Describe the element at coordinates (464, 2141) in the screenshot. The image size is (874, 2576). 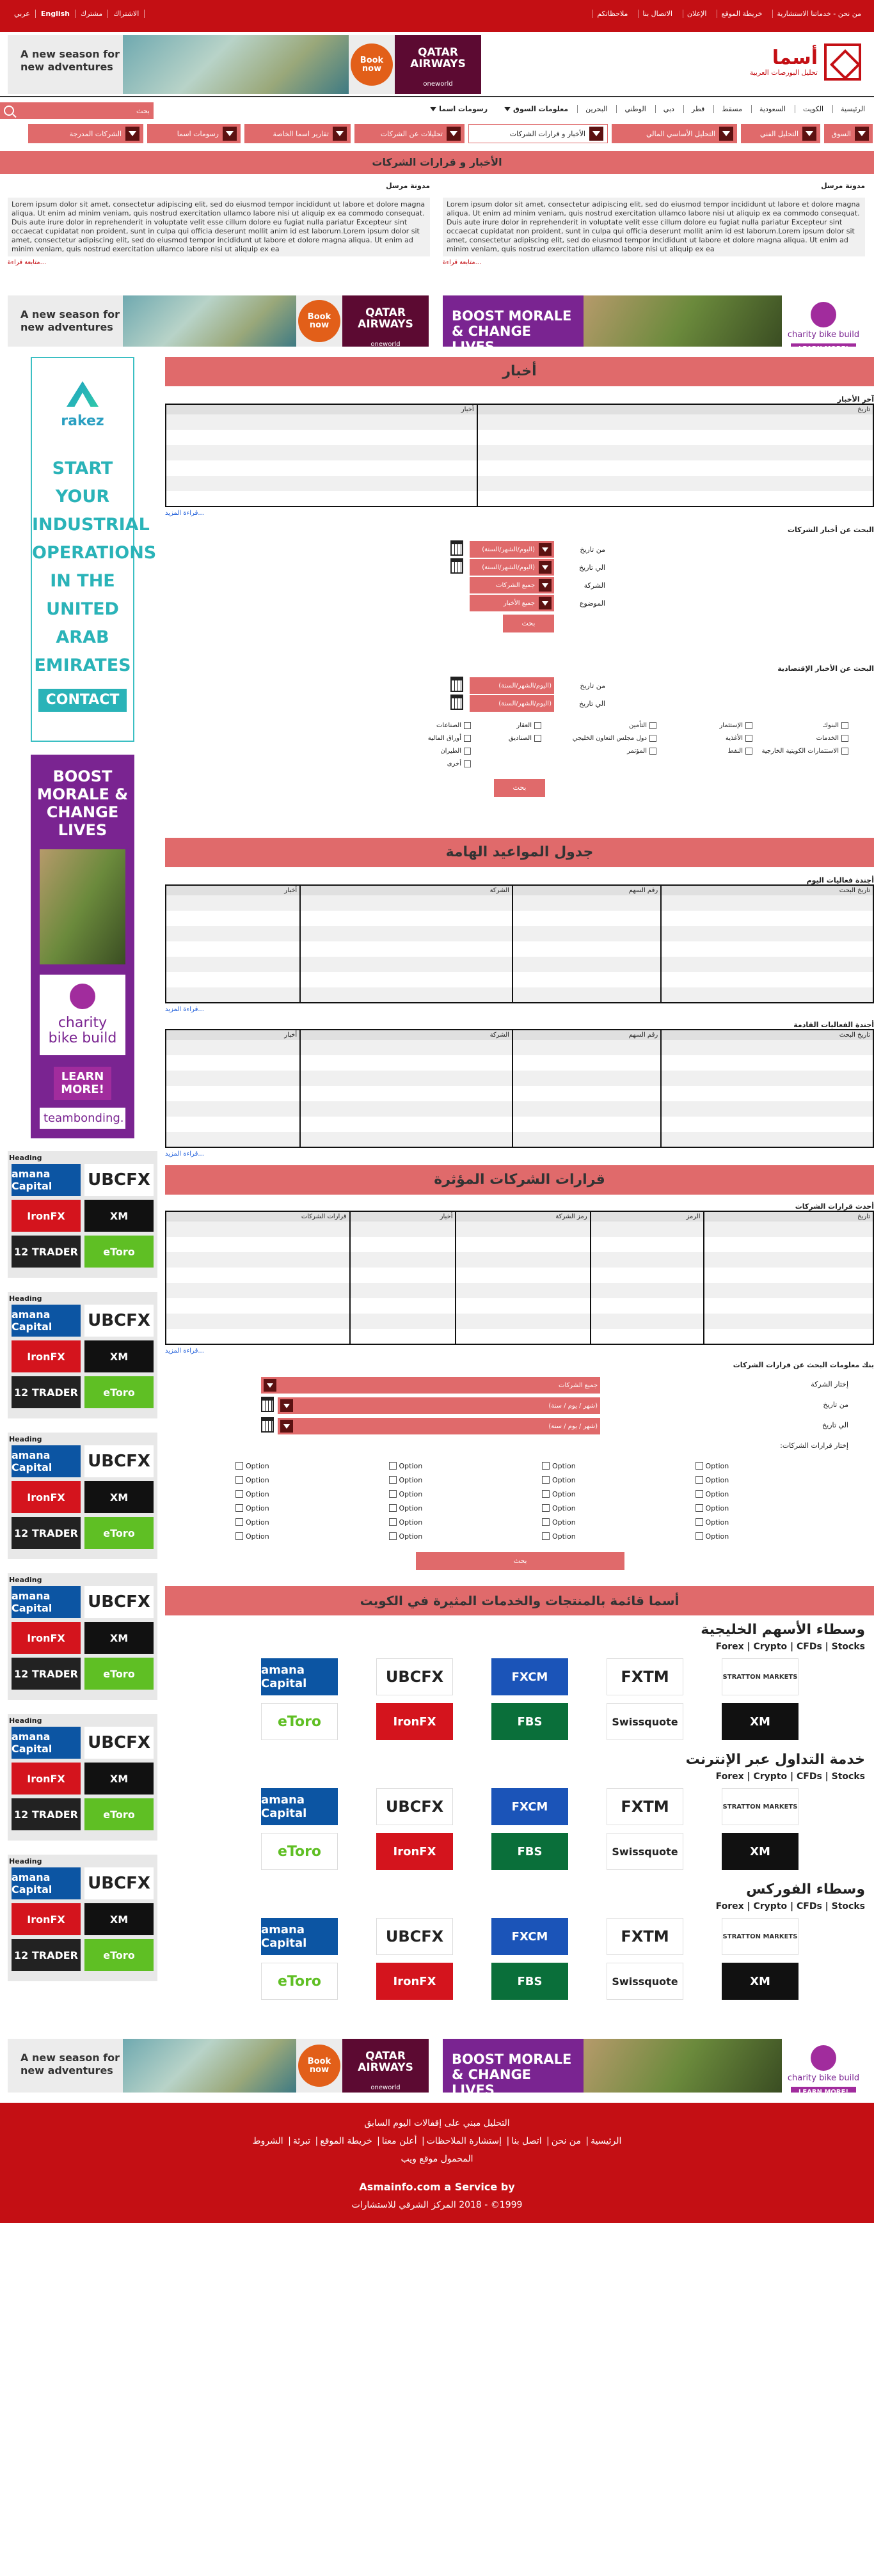
I see `footer-link: إستشارة الملاحظات` at that location.